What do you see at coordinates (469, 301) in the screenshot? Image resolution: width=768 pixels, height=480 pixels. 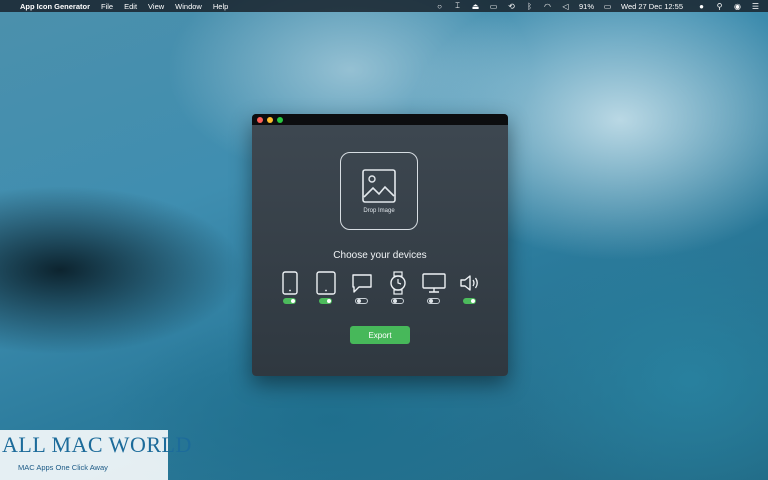 I see `speaker-toggle` at bounding box center [469, 301].